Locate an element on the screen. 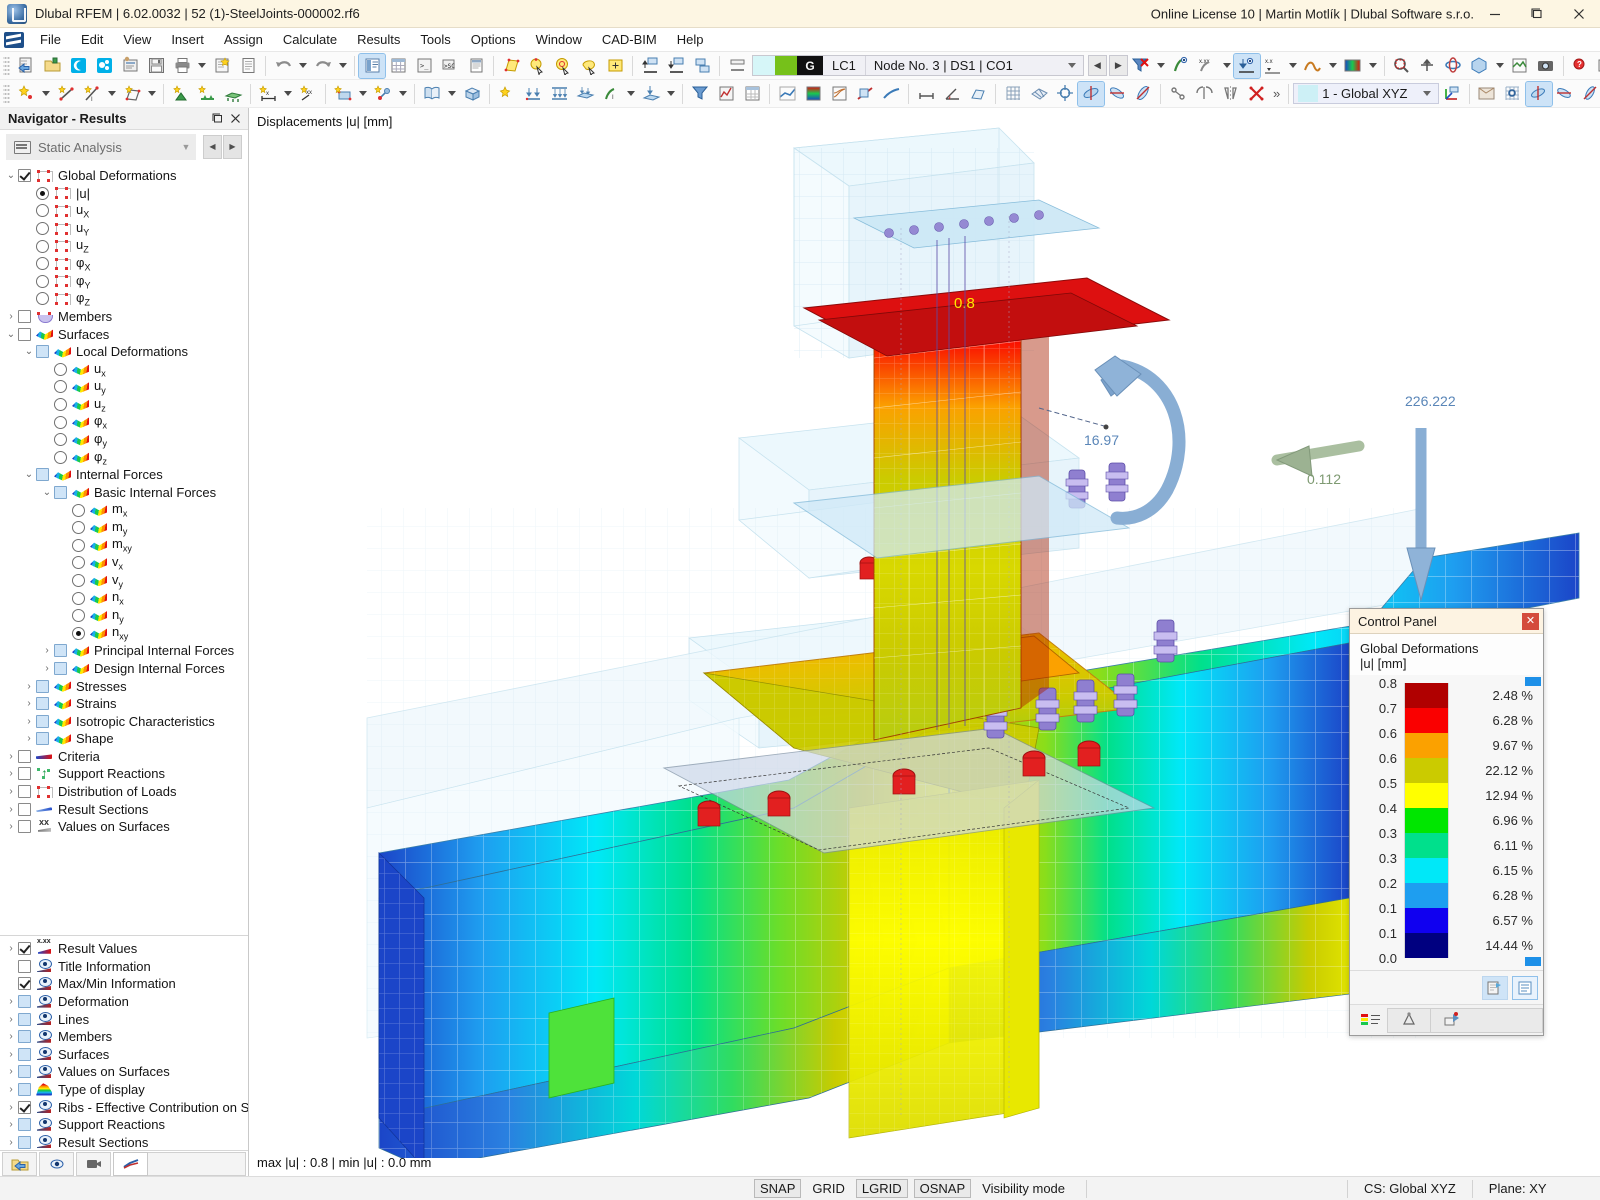  screenshot-icon is located at coordinates (1597, 66).